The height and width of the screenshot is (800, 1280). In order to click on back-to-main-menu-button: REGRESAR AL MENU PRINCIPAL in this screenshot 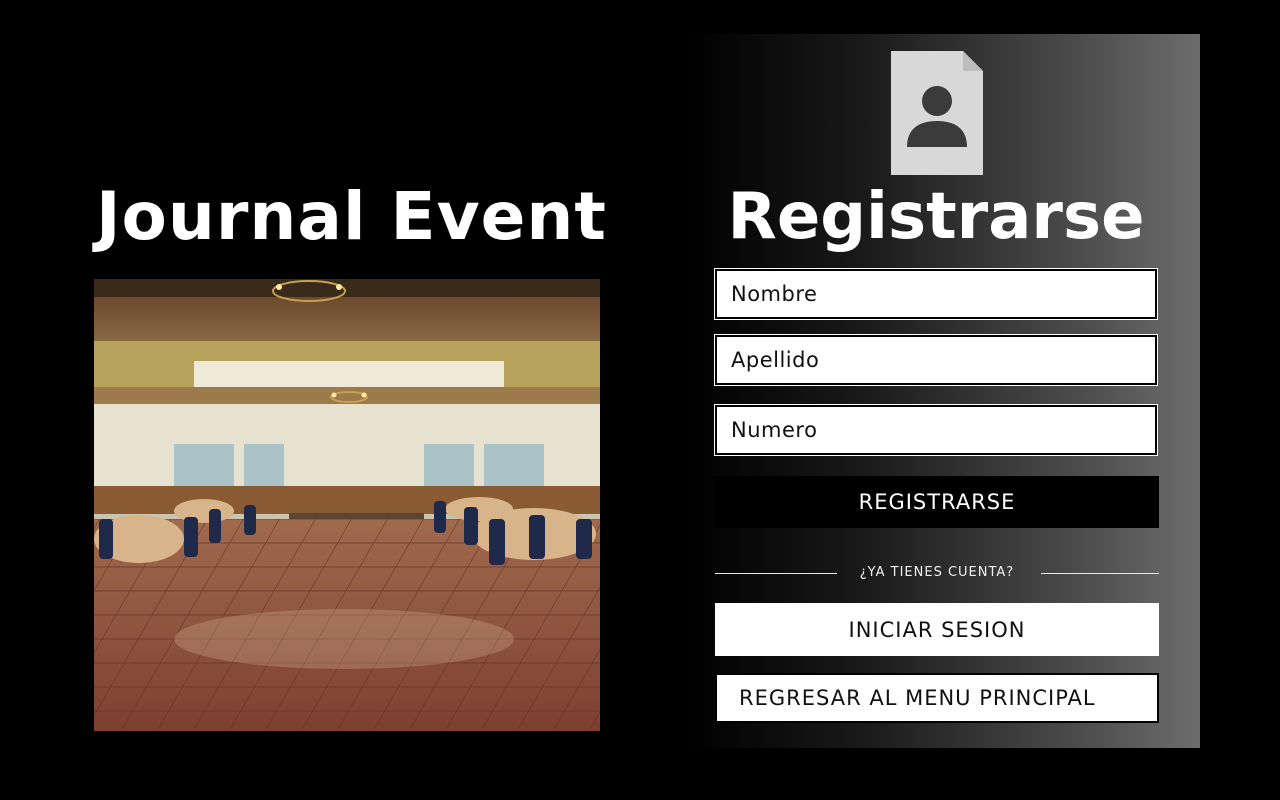, I will do `click(937, 698)`.